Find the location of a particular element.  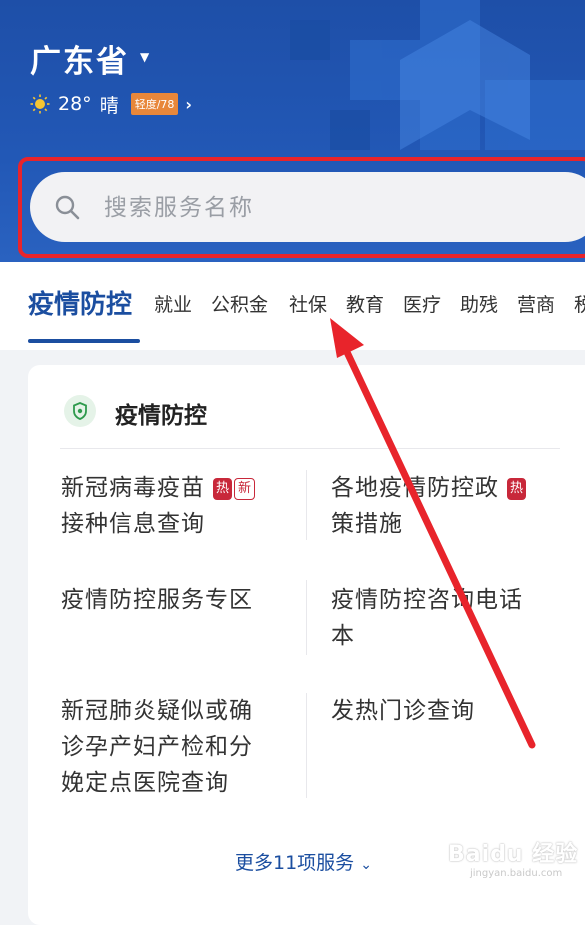

tab-epidemic: 疫情防控 is located at coordinates (80, 302).